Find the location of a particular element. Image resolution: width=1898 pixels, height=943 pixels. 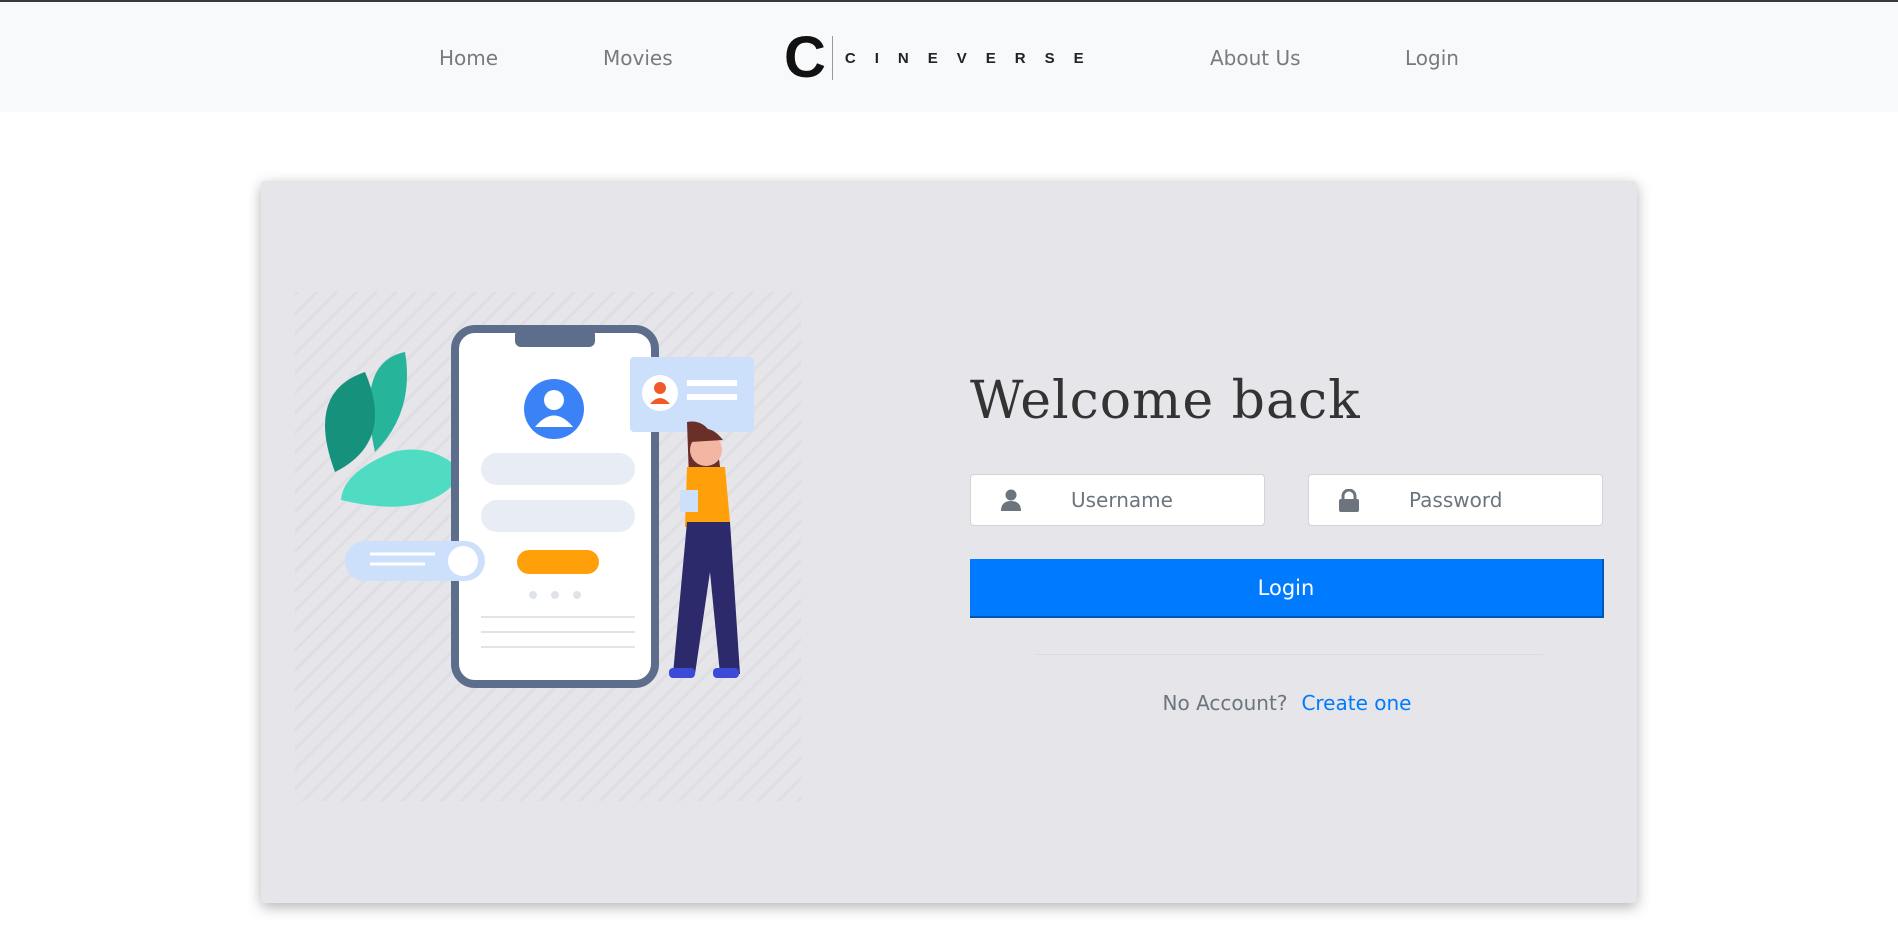

password-input is located at coordinates (1489, 500).